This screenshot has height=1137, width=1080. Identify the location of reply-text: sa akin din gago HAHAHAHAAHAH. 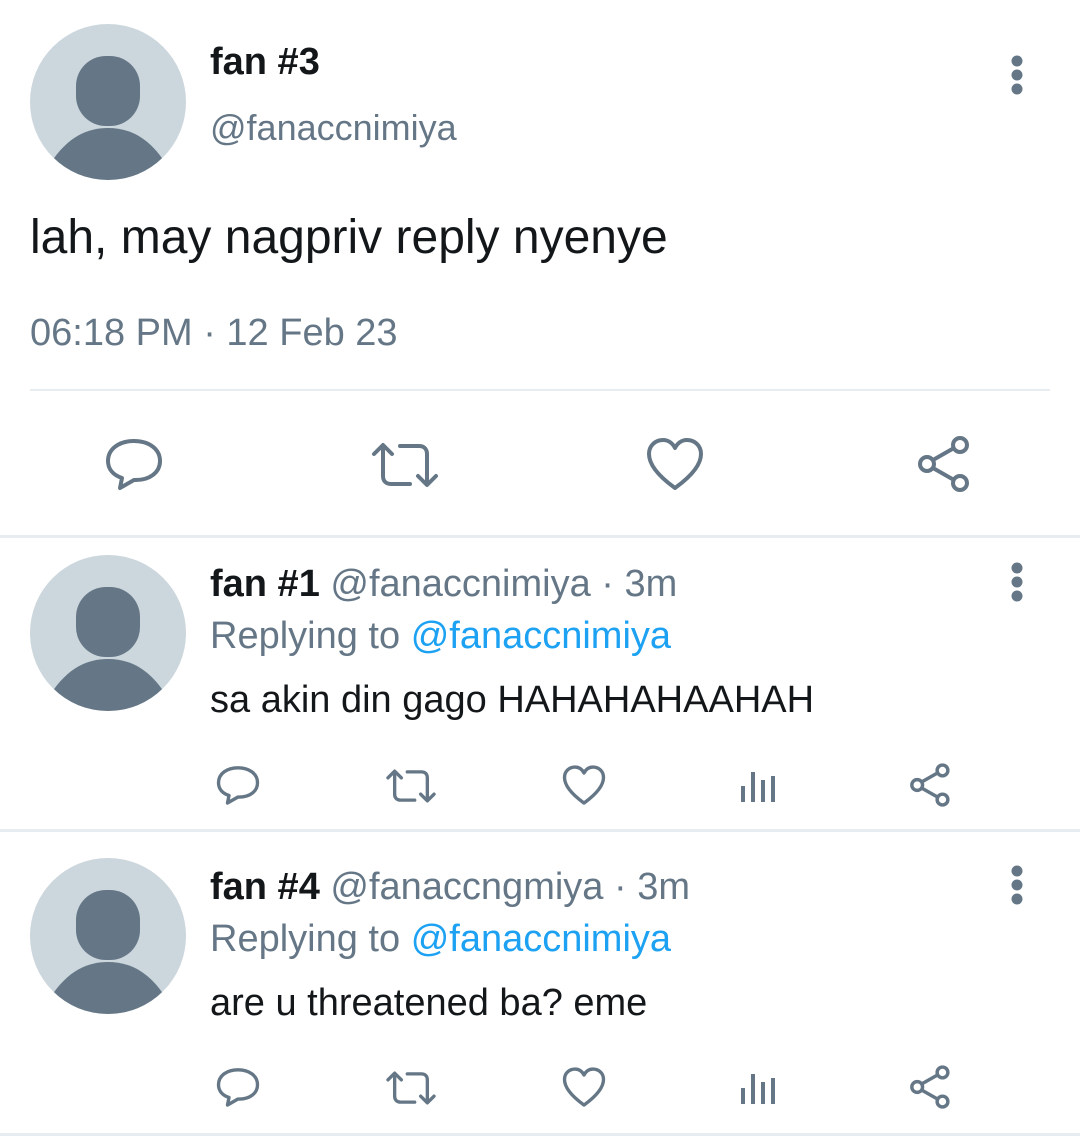
(512, 700).